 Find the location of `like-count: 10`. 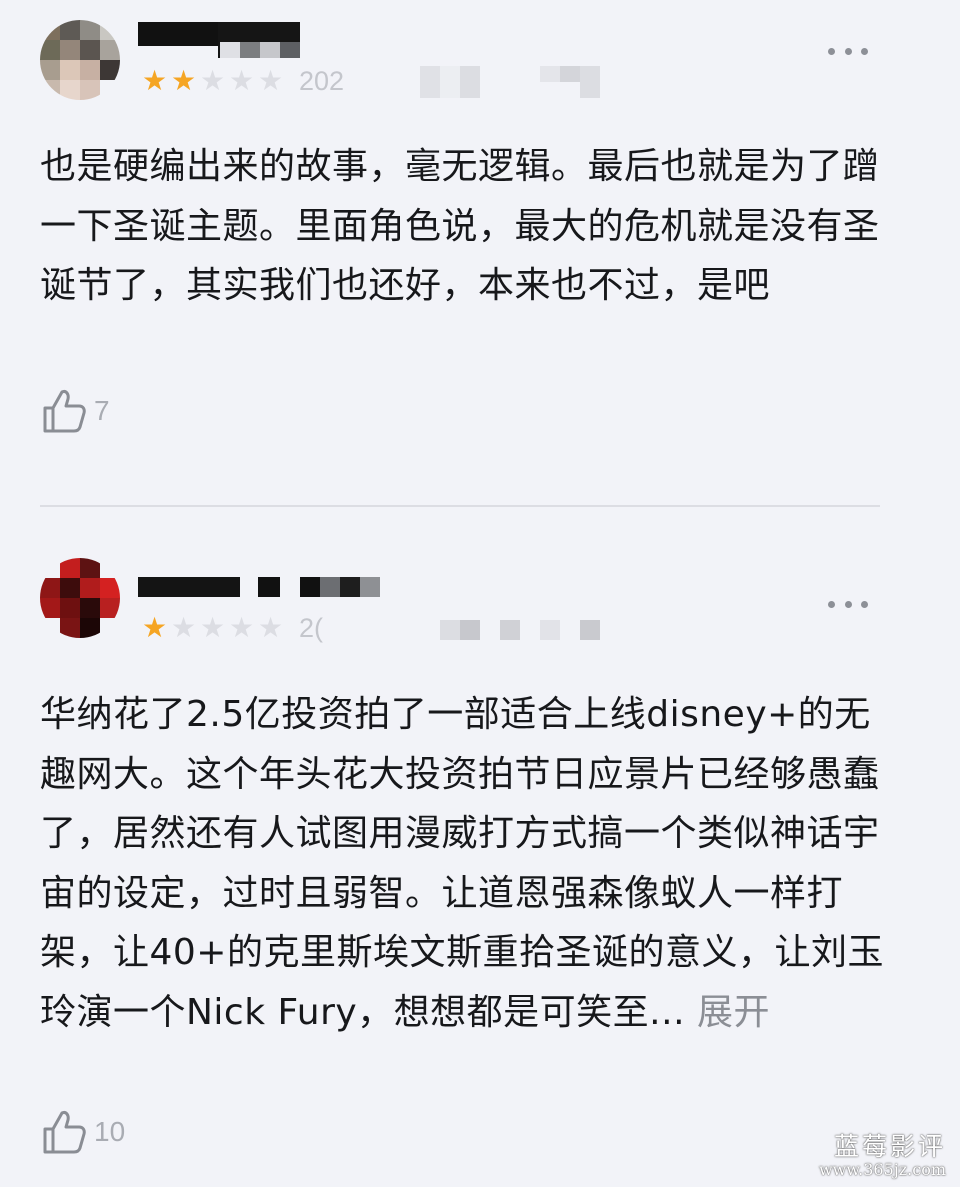

like-count: 10 is located at coordinates (110, 1131).